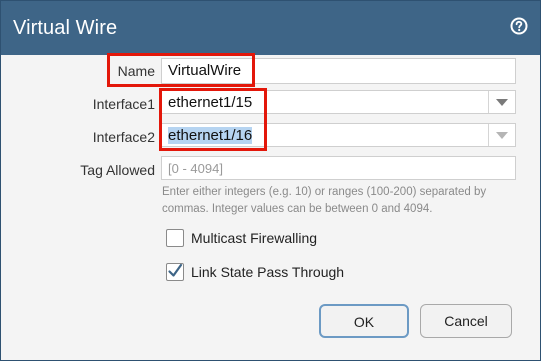 The width and height of the screenshot is (541, 361). I want to click on interface1-value: ethernet1/15, so click(210, 102).